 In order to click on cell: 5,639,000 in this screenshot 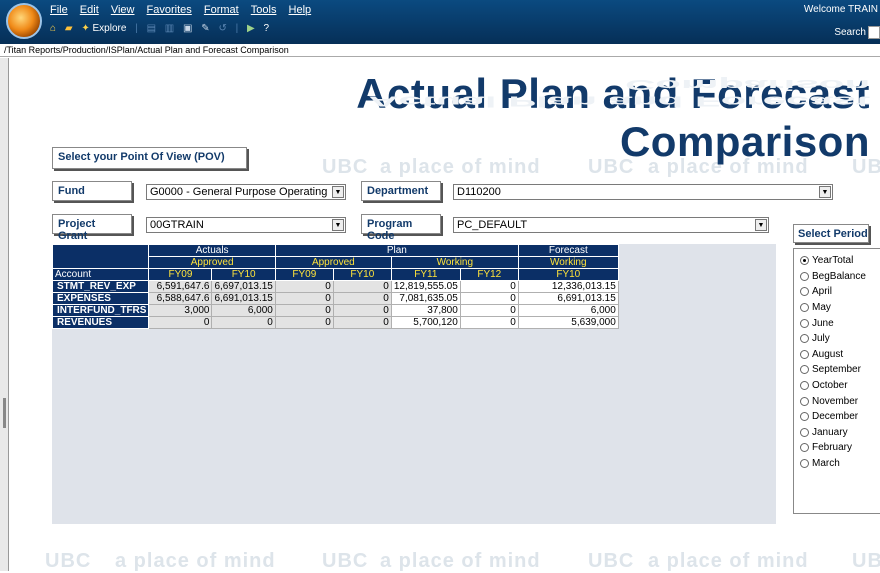, I will do `click(568, 322)`.